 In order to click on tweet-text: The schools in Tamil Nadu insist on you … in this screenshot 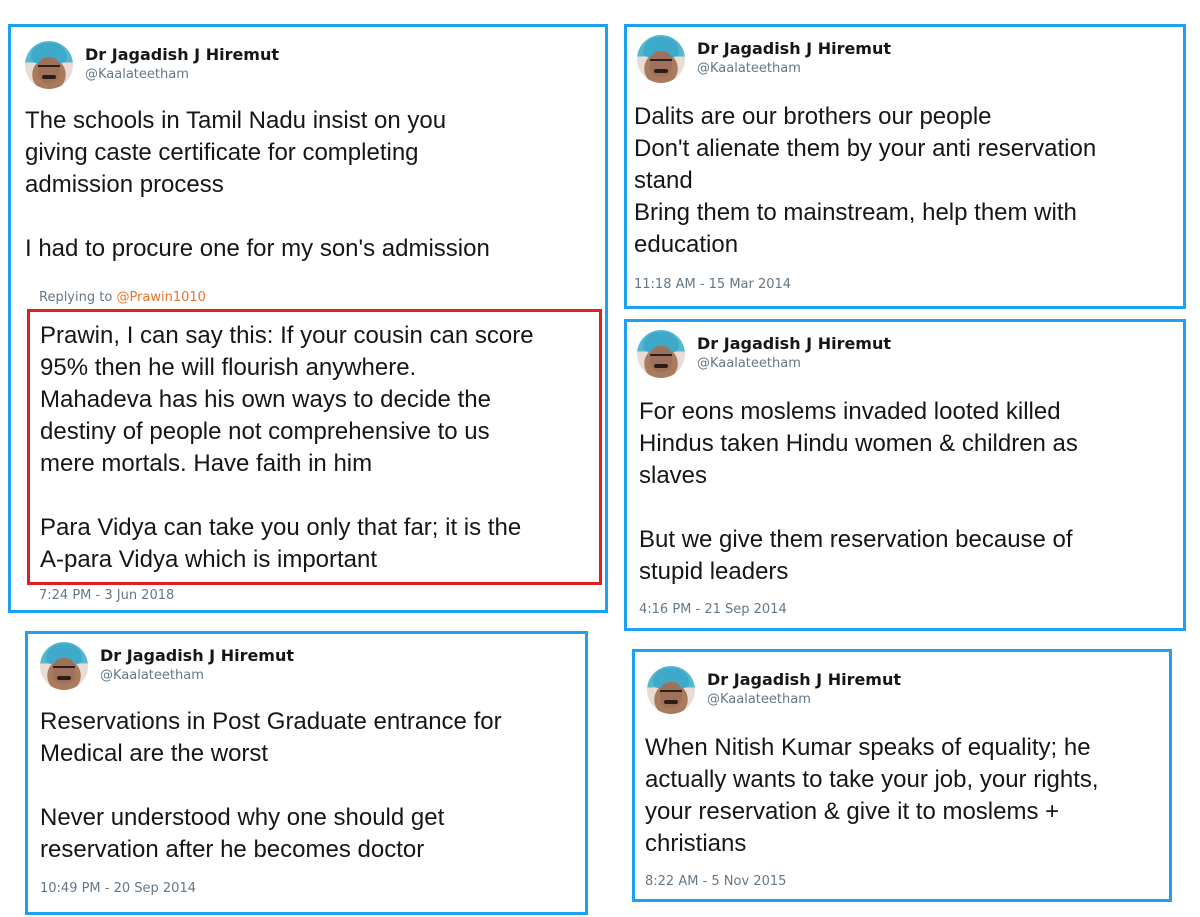, I will do `click(257, 184)`.